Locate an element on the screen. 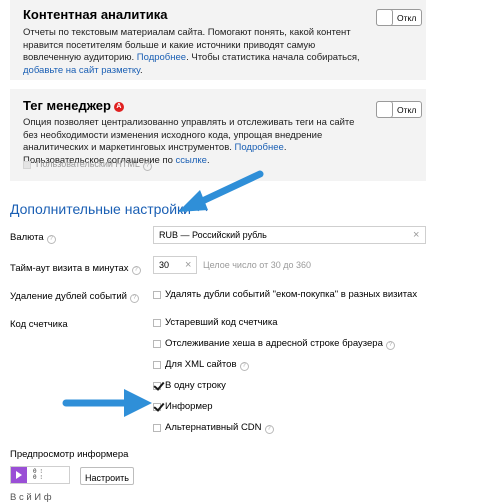 The width and height of the screenshot is (500, 503). currency-label: Валюта? is located at coordinates (33, 238).